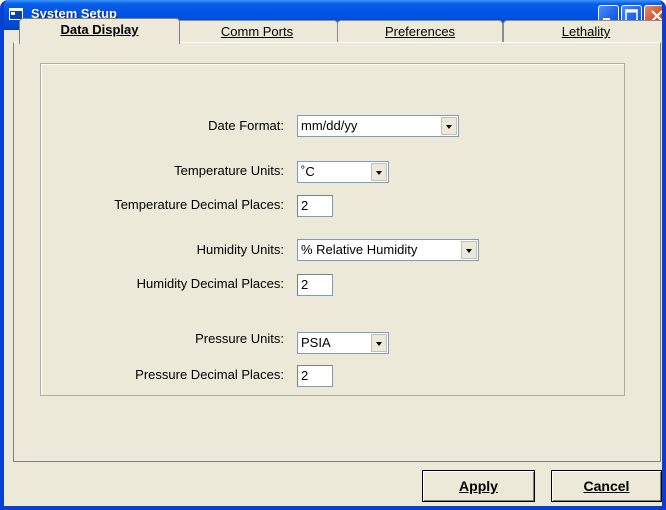  What do you see at coordinates (378, 126) in the screenshot?
I see `date-format-select: mm/dd/yy` at bounding box center [378, 126].